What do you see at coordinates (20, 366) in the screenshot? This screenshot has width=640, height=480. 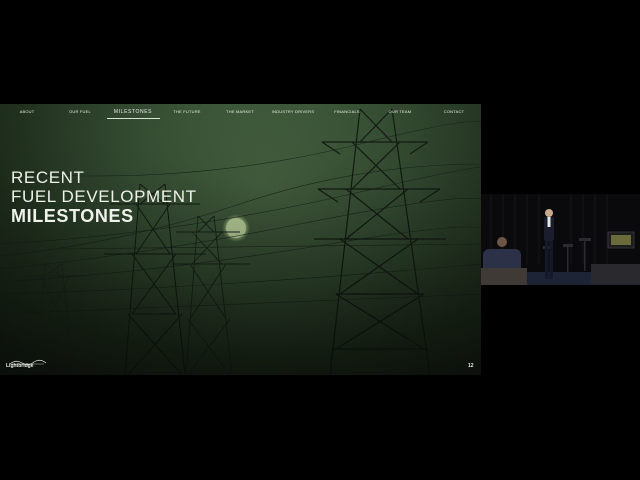 I see `brand-name: Lightbridge` at bounding box center [20, 366].